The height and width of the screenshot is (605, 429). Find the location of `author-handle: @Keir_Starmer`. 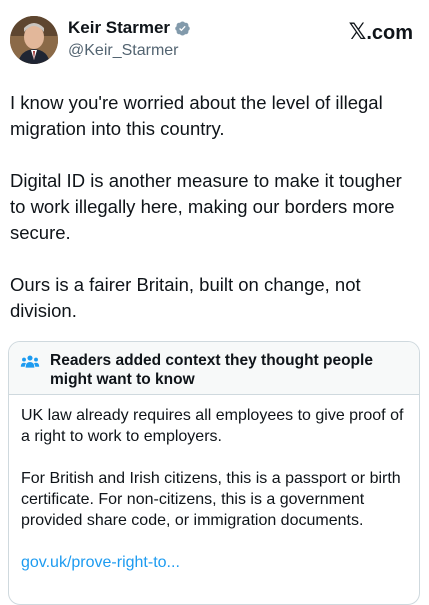

author-handle: @Keir_Starmer is located at coordinates (129, 51).